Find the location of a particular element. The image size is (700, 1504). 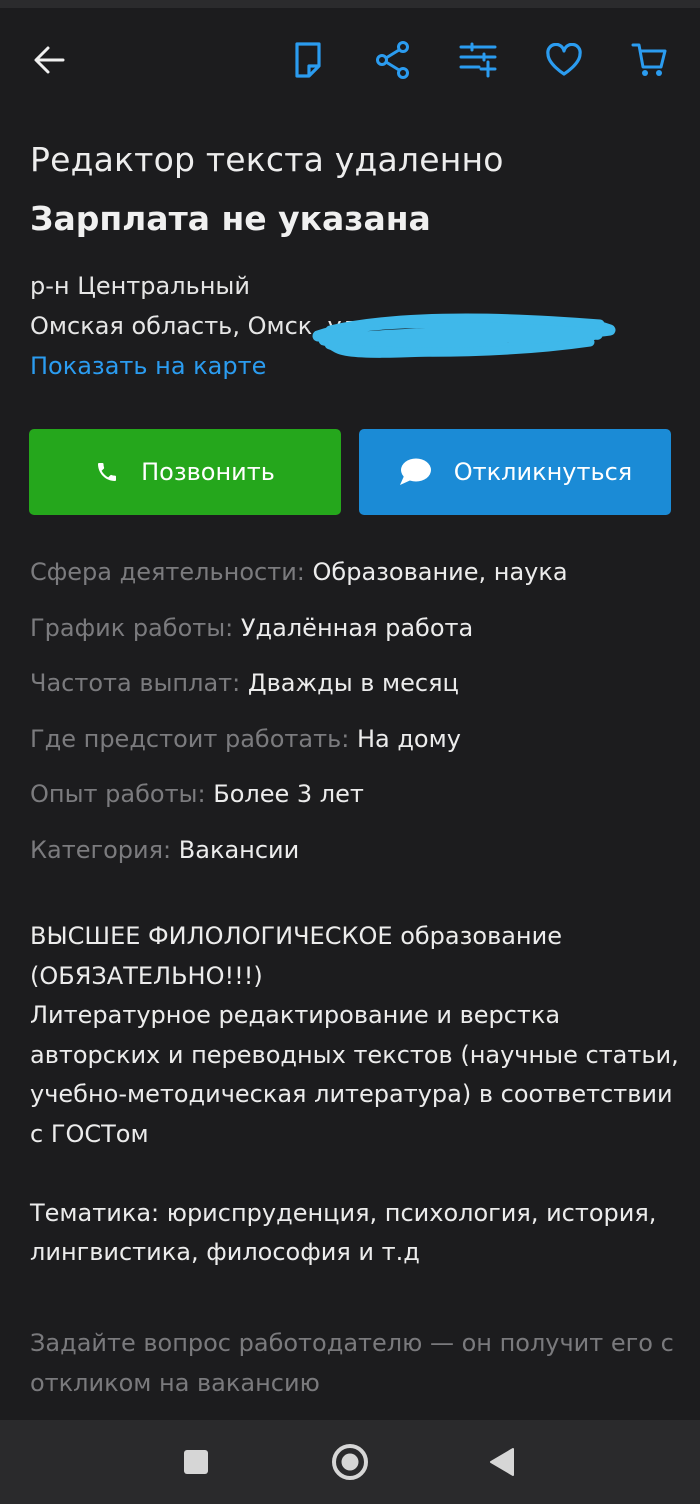

property-row: Где предстоит работать: На дому is located at coordinates (299, 753).